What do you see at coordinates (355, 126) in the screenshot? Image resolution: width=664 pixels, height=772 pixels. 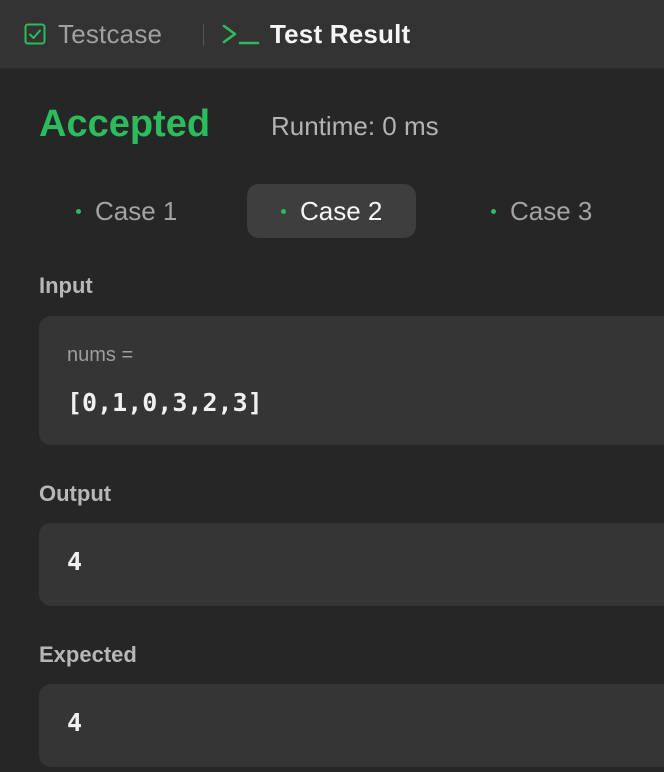 I see `runtime-text: Runtime: 0 ms` at bounding box center [355, 126].